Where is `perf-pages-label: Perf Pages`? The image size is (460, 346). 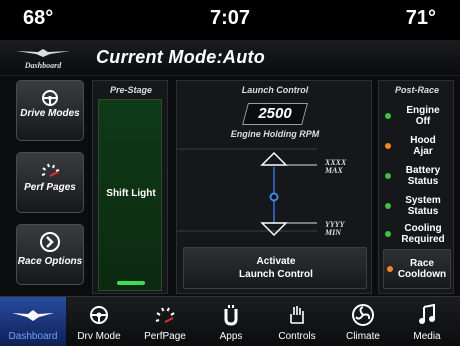
perf-pages-label: Perf Pages is located at coordinates (50, 187).